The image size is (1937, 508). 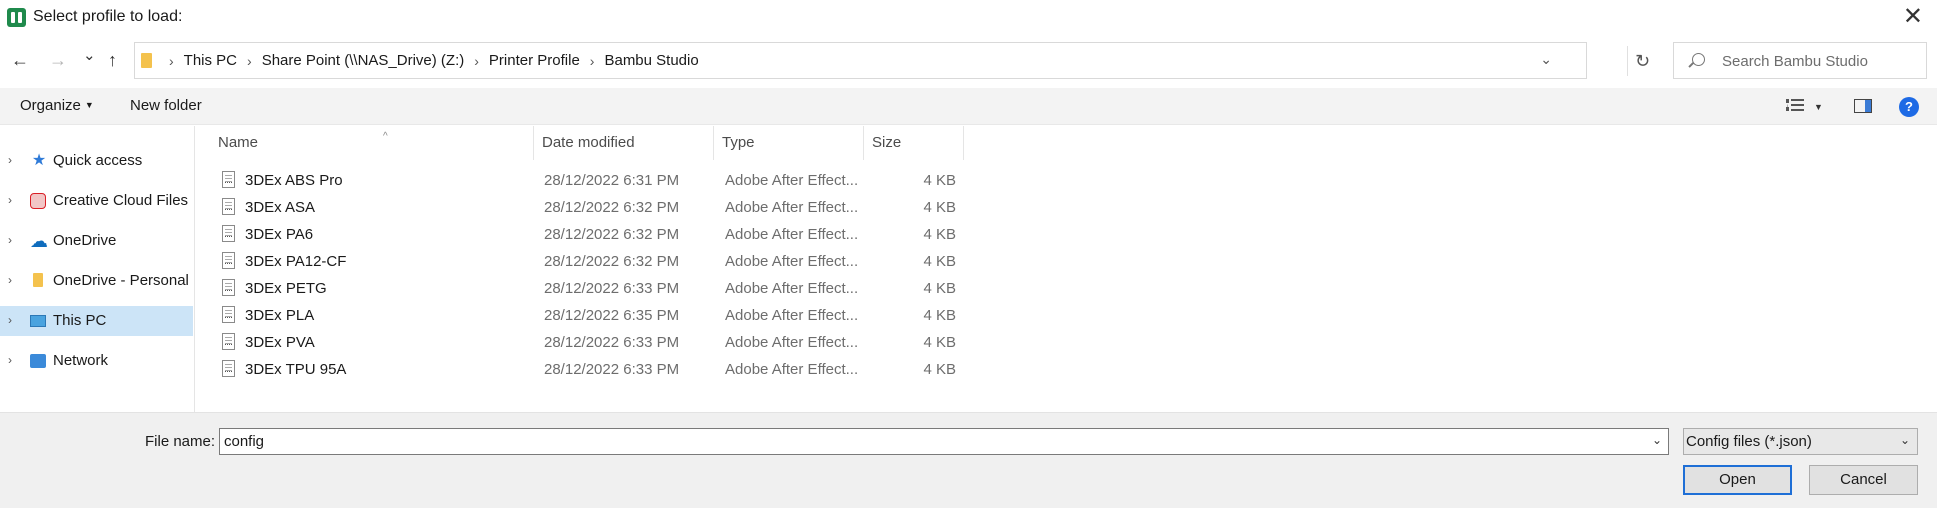 What do you see at coordinates (1698, 59) in the screenshot?
I see `search-icon` at bounding box center [1698, 59].